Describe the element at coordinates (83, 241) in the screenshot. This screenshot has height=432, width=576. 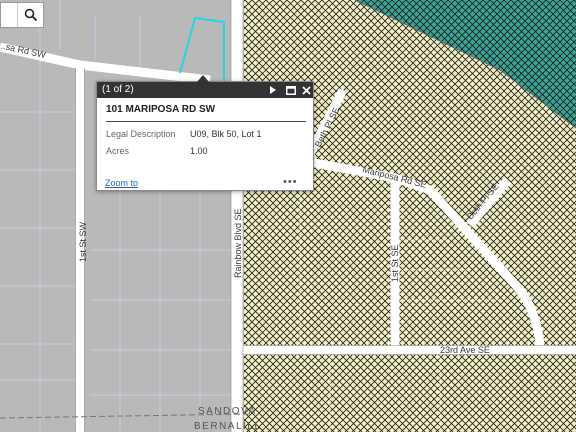
I see `label-1st-st-sw: 1st St SW` at that location.